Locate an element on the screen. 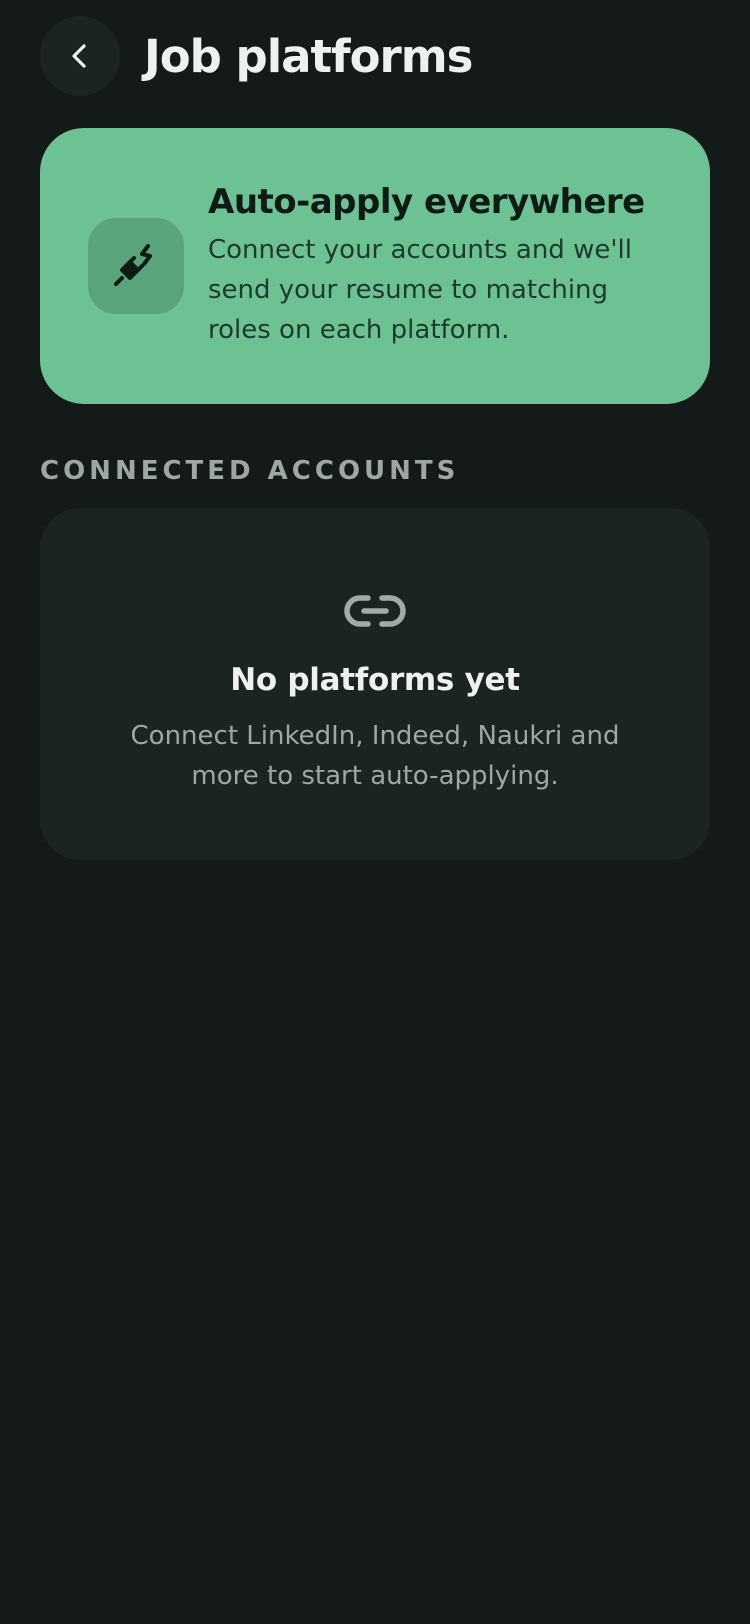  chevron-left-icon is located at coordinates (79, 56).